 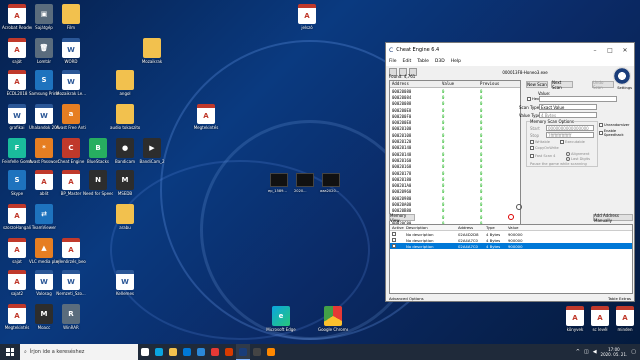 I want to click on result-row: 00020160 0 0, so click(x=455, y=160).